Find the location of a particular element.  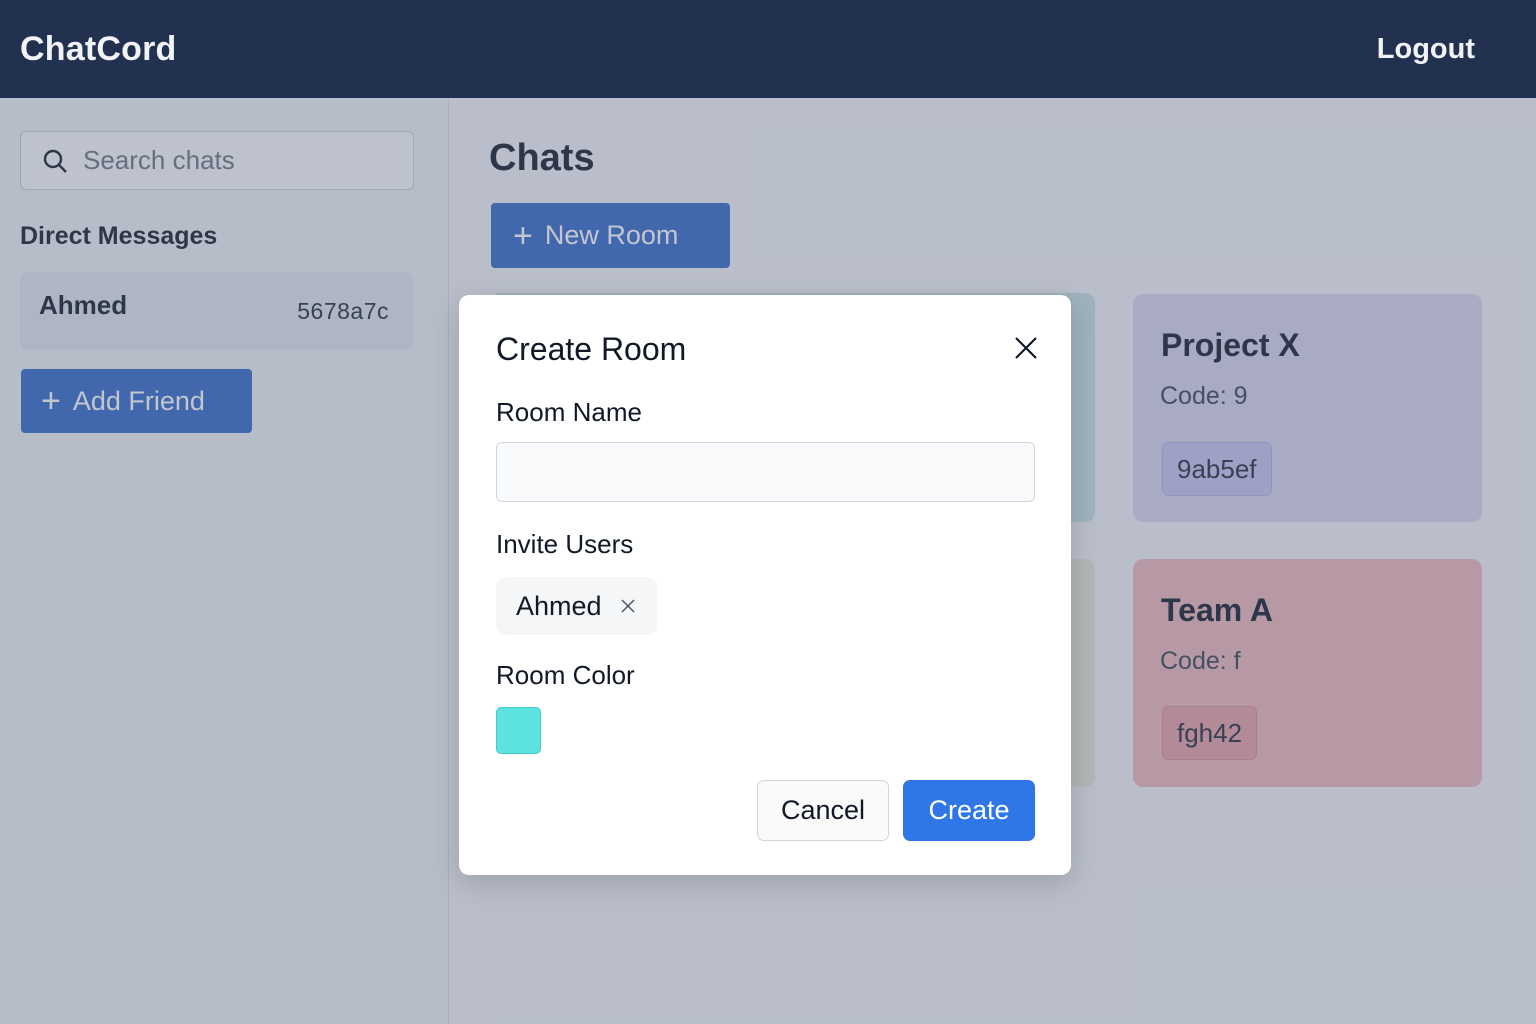

create-button: Create is located at coordinates (969, 810).